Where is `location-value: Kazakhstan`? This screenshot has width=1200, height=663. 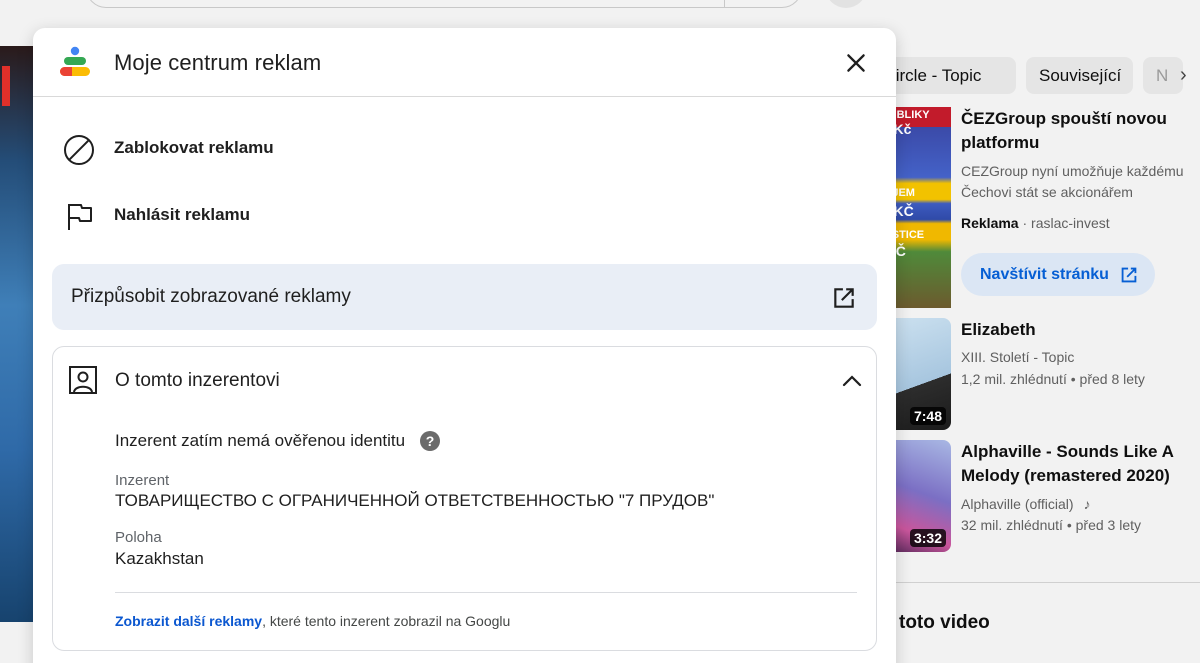 location-value: Kazakhstan is located at coordinates (159, 558).